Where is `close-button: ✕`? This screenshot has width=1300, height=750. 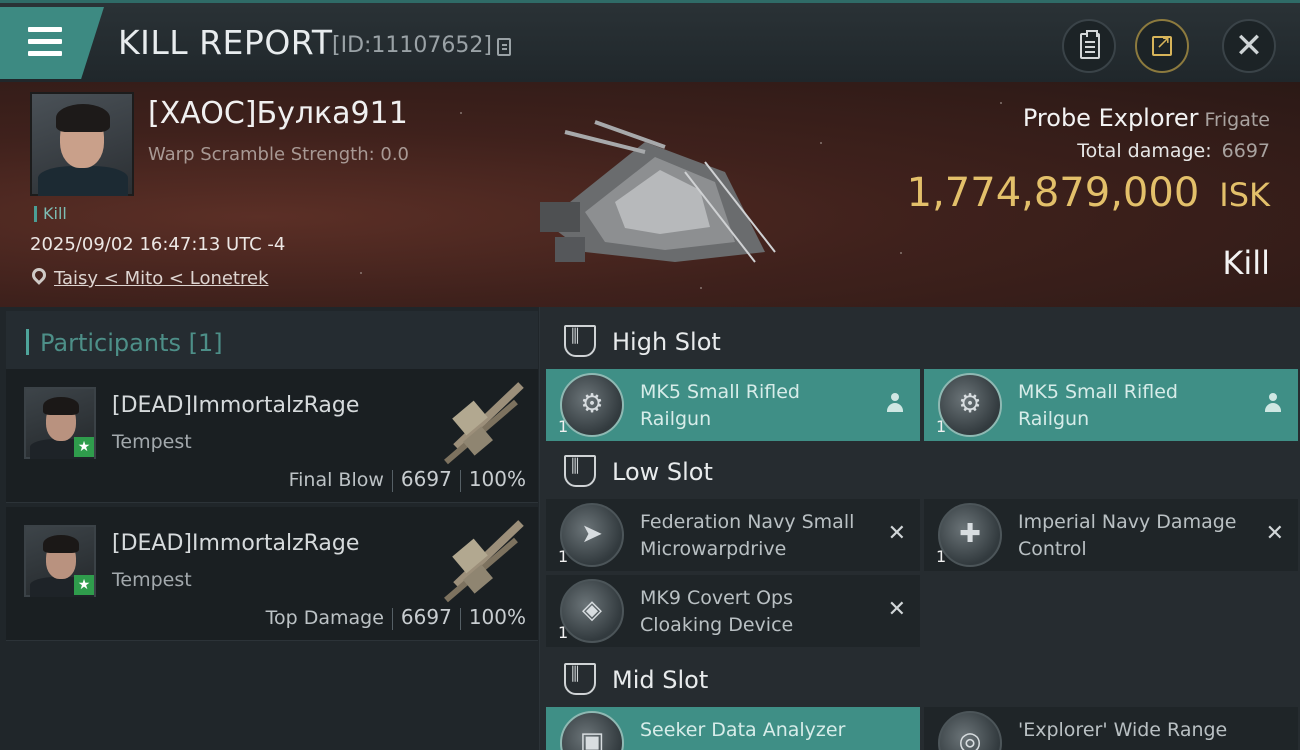 close-button: ✕ is located at coordinates (1249, 46).